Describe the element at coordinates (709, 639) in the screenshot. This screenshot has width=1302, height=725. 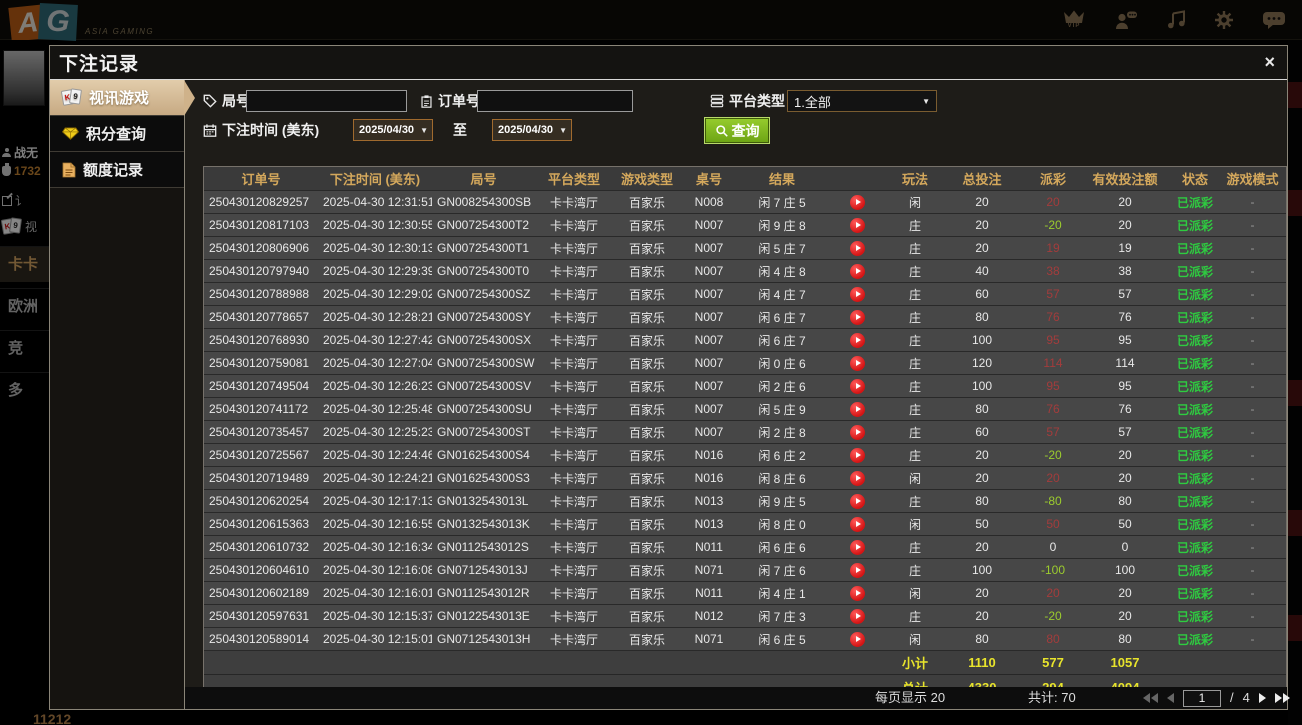
I see `cell-table-no: N071` at that location.